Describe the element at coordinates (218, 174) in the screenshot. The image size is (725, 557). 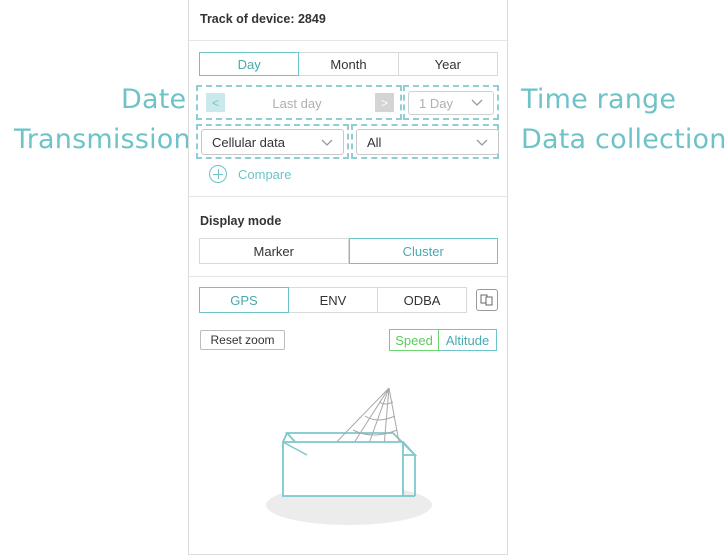
I see `plus-circle-icon` at that location.